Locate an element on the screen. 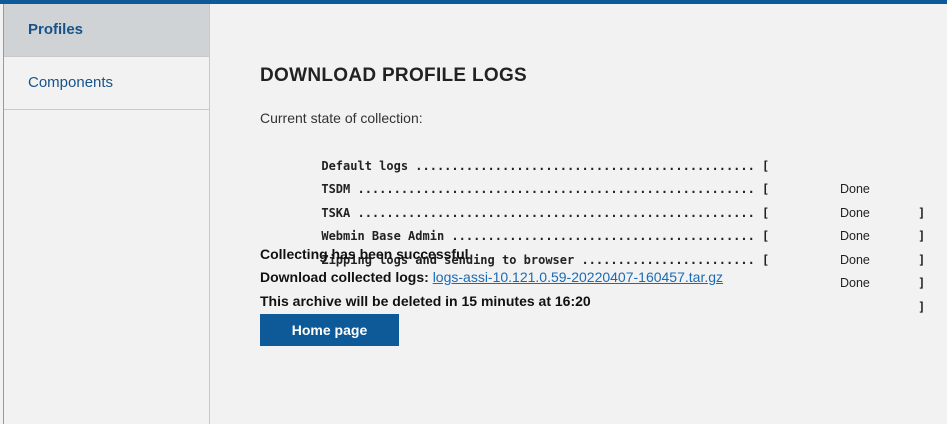 This screenshot has width=947, height=424. sidebar-item-profiles: Profiles is located at coordinates (106, 30).